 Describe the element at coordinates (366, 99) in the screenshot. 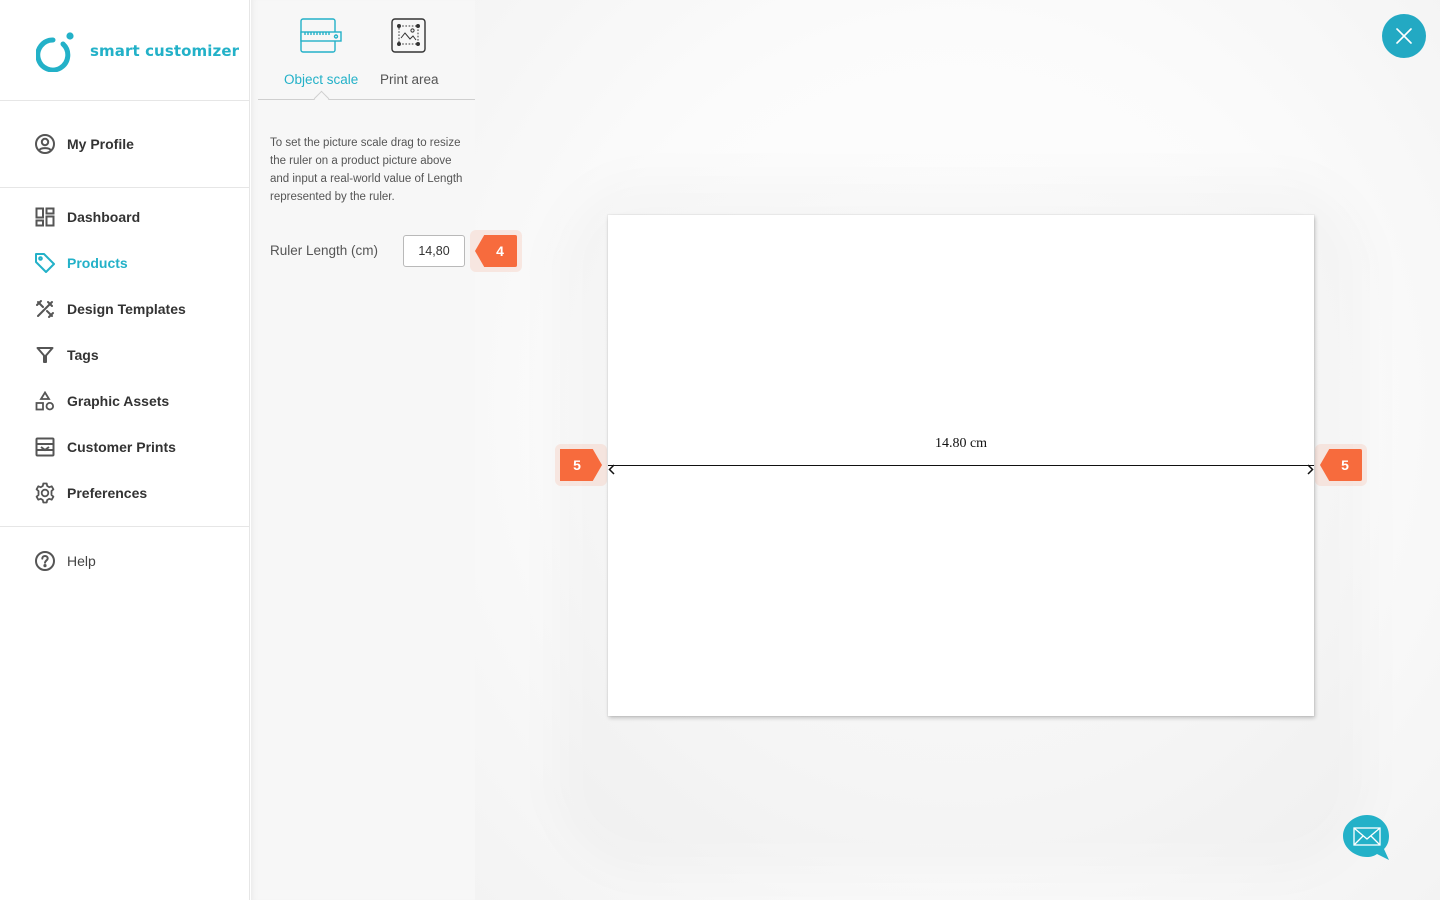

I see `tab-underline` at that location.